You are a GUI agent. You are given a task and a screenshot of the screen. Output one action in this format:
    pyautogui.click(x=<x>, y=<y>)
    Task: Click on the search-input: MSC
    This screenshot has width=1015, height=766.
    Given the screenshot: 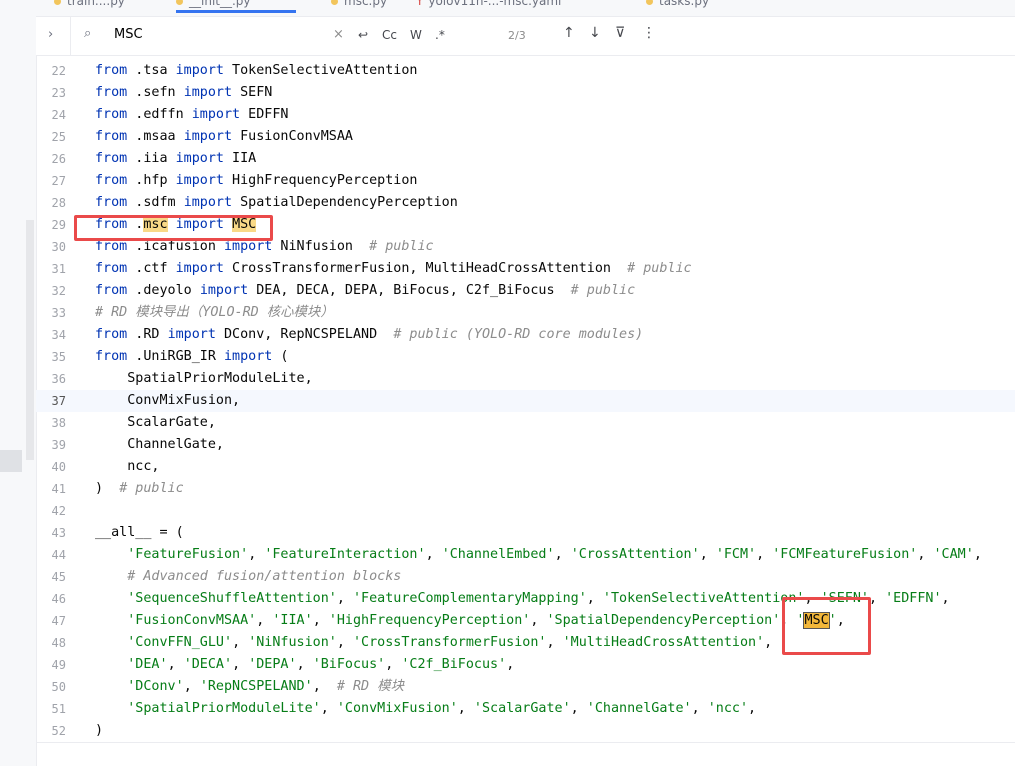 What is the action you would take?
    pyautogui.click(x=128, y=34)
    